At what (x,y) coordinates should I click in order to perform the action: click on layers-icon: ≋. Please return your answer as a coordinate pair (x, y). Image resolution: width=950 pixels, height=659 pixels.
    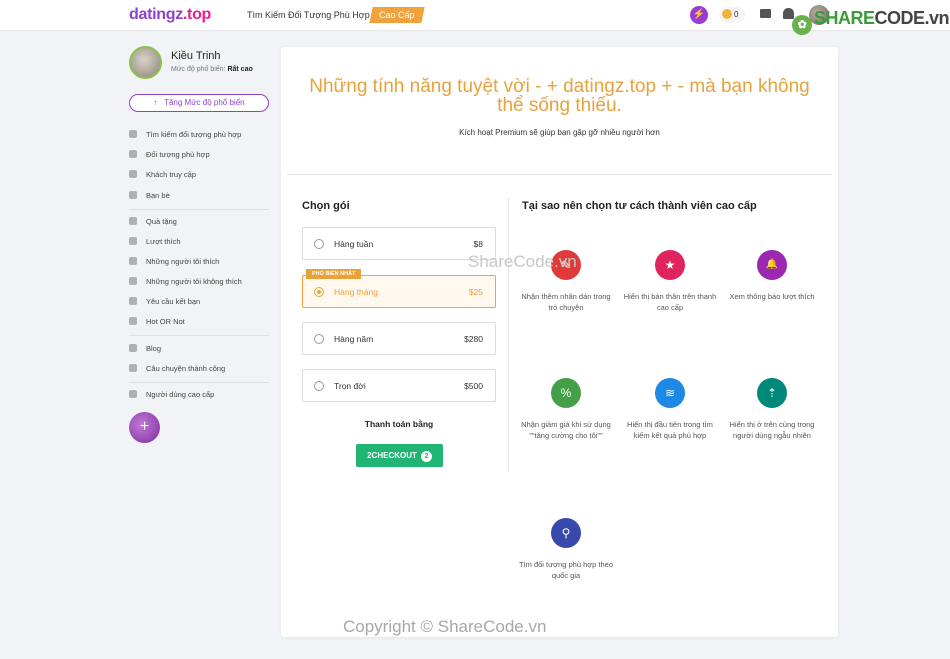
    Looking at the image, I should click on (670, 393).